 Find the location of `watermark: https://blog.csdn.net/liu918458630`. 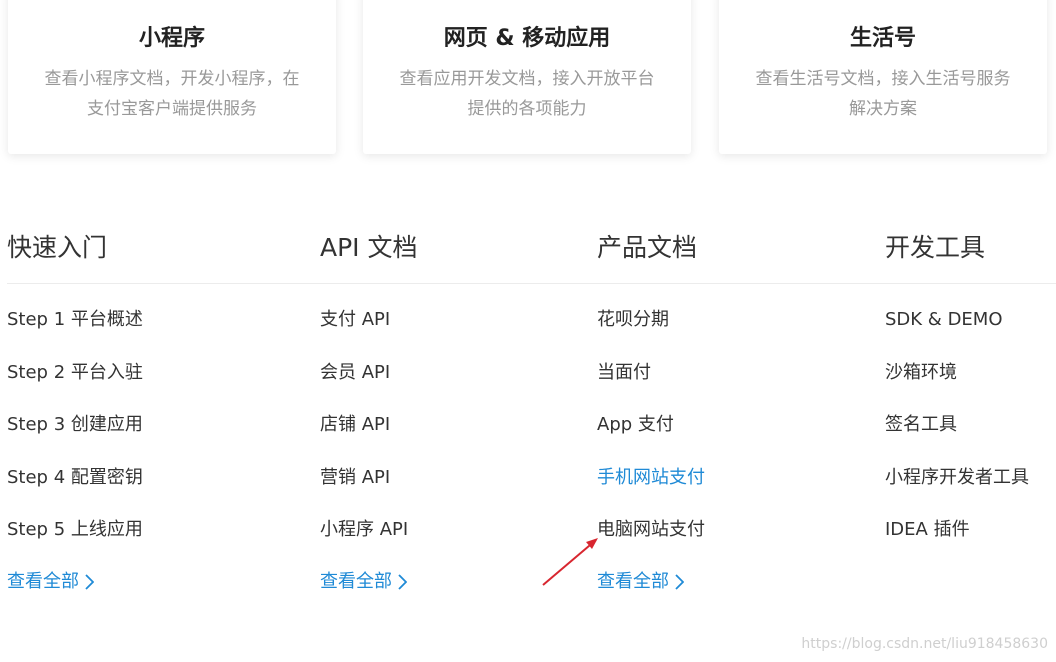

watermark: https://blog.csdn.net/liu918458630 is located at coordinates (924, 644).